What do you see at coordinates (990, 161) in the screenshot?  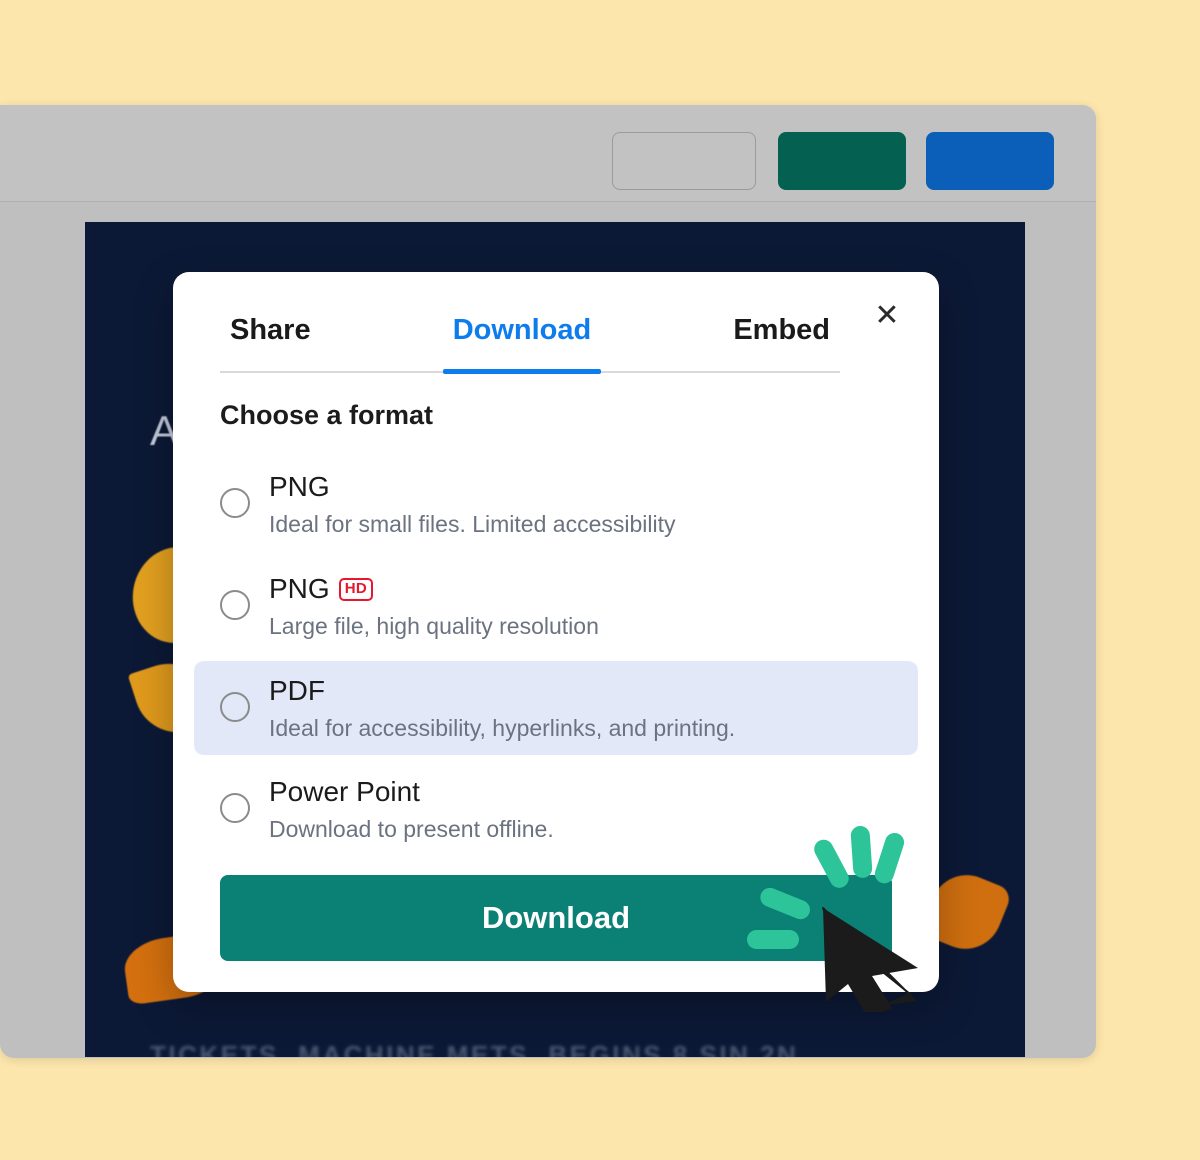 I see `toolbar-blue-button` at bounding box center [990, 161].